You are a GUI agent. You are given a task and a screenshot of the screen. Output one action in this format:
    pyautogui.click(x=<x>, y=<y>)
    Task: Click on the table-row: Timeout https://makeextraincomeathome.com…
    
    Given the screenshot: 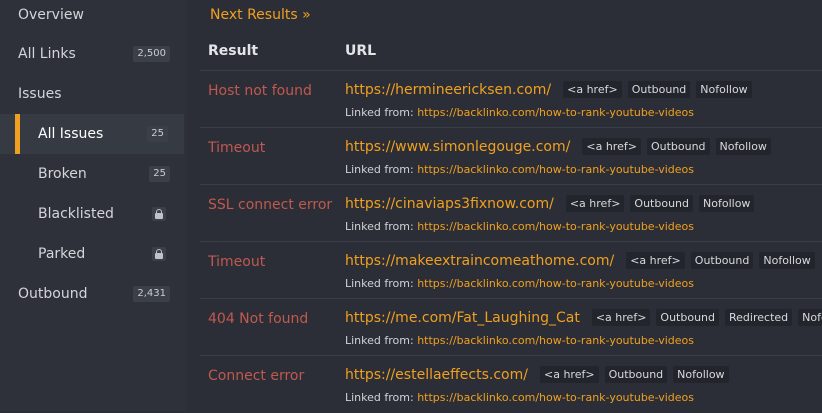 What is the action you would take?
    pyautogui.click(x=511, y=270)
    